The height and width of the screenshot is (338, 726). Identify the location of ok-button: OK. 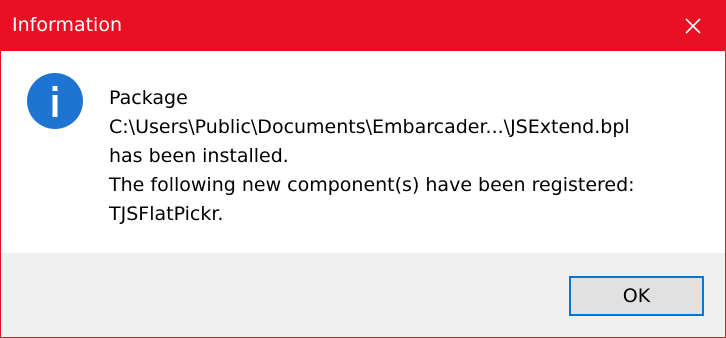
(636, 296).